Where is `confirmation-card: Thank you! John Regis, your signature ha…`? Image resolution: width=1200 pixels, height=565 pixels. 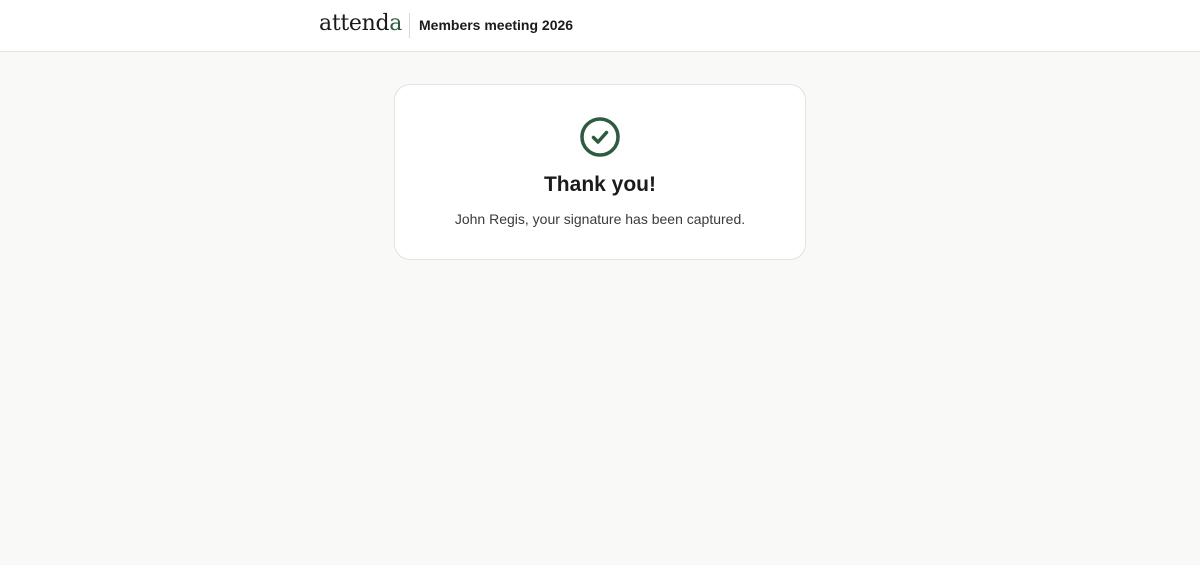
confirmation-card: Thank you! John Regis, your signature ha… is located at coordinates (600, 172).